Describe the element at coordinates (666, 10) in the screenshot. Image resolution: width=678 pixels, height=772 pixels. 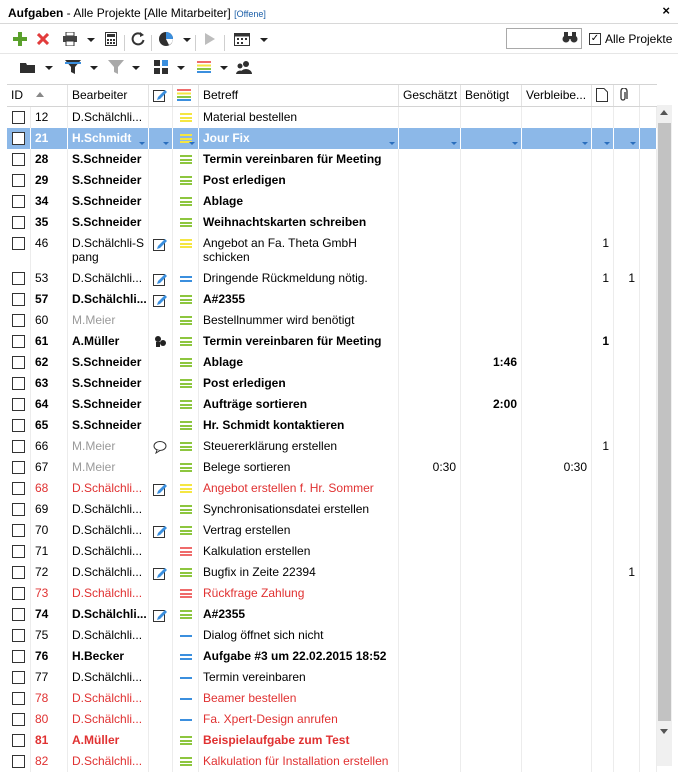
I see `close-icon: ×` at that location.